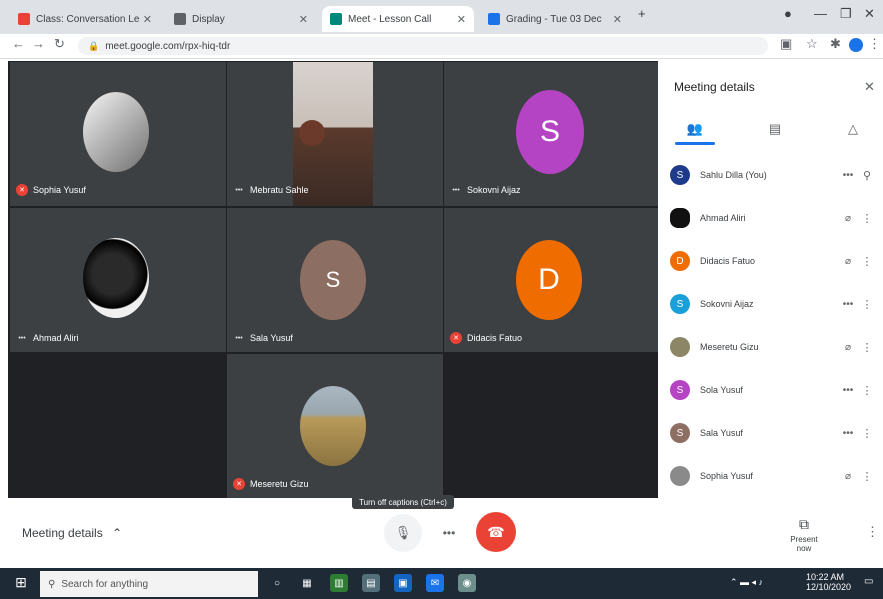 This screenshot has height=599, width=883. Describe the element at coordinates (496, 532) in the screenshot. I see `end-call-button: ☎` at that location.